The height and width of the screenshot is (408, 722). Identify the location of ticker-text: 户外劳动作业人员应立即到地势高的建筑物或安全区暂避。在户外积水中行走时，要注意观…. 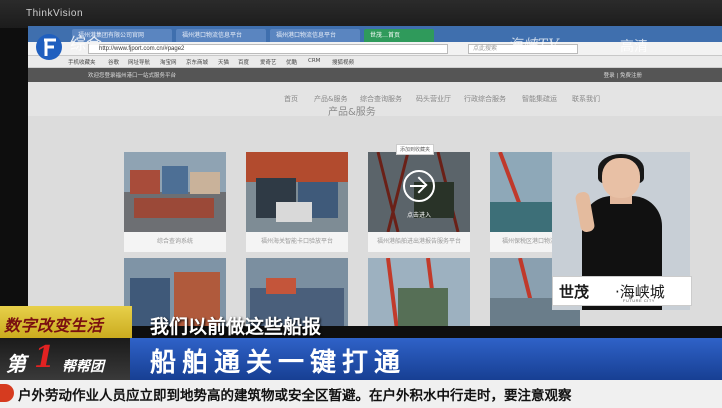
(295, 396).